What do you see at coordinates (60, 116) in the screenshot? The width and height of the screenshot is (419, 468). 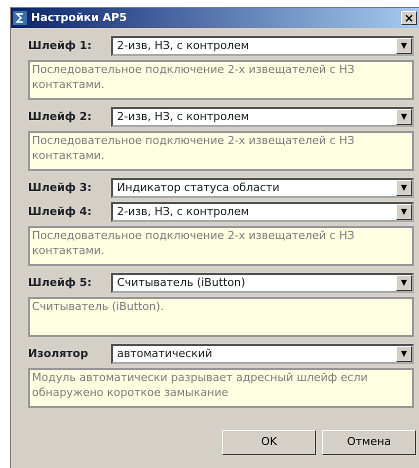 I see `setting-label: Шлейф 2:` at bounding box center [60, 116].